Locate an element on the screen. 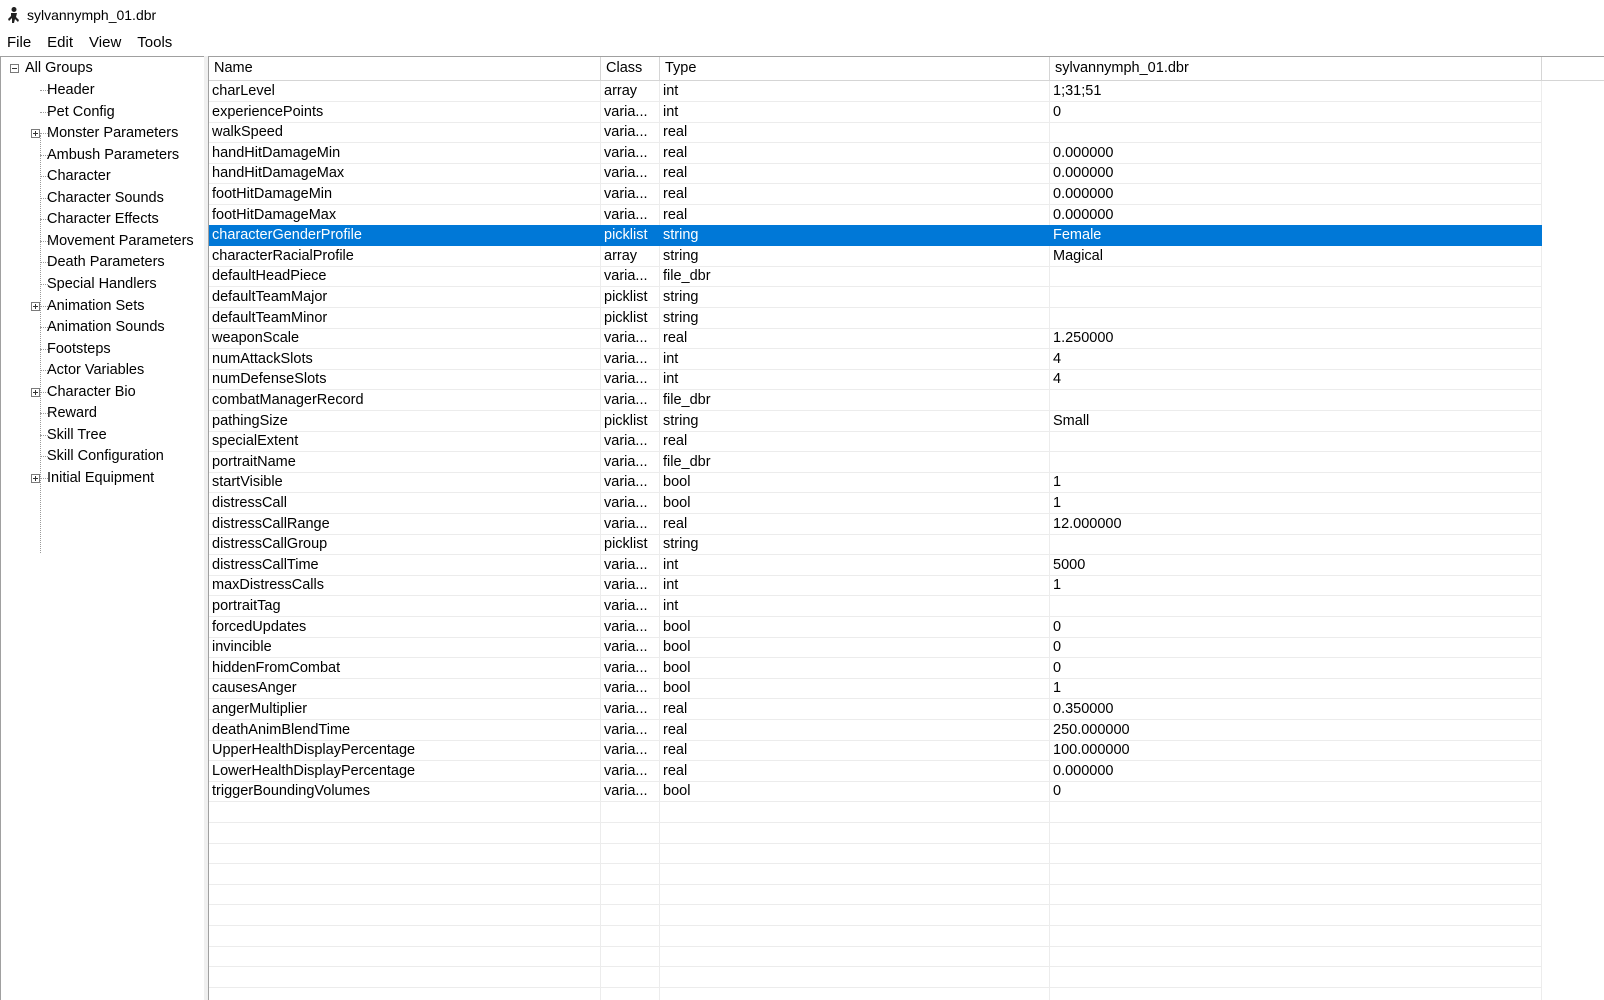 The image size is (1604, 1000). table-row: walkSpeed varia... real is located at coordinates (875, 132).